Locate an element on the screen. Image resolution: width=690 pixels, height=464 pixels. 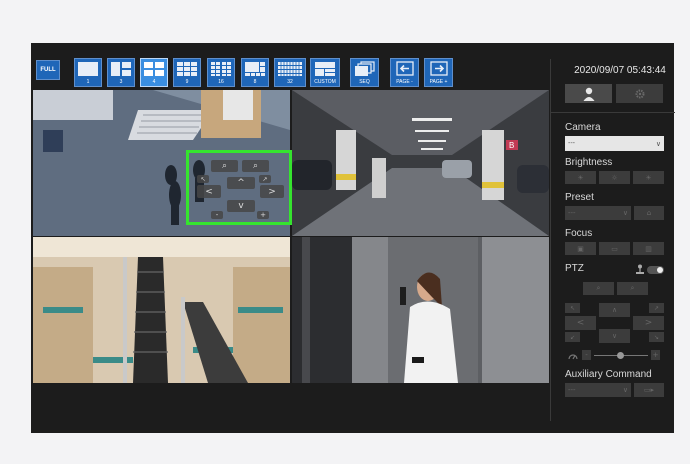
camera-3-image is located at coordinates (161, 310).